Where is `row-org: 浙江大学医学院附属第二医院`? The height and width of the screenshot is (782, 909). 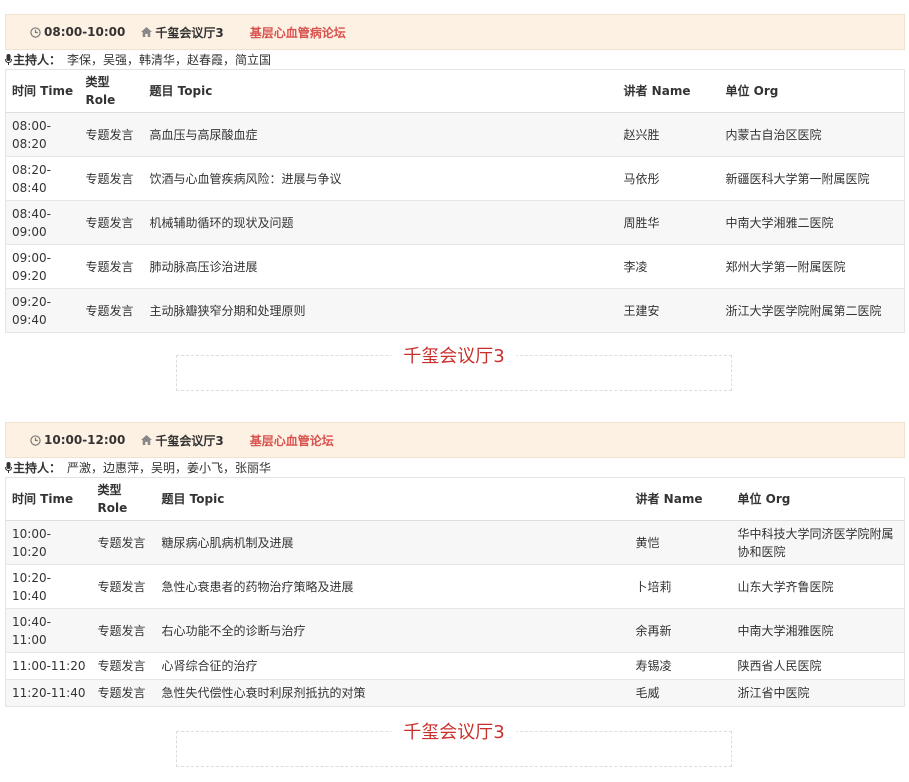
row-org: 浙江大学医学院附属第二医院 is located at coordinates (812, 310).